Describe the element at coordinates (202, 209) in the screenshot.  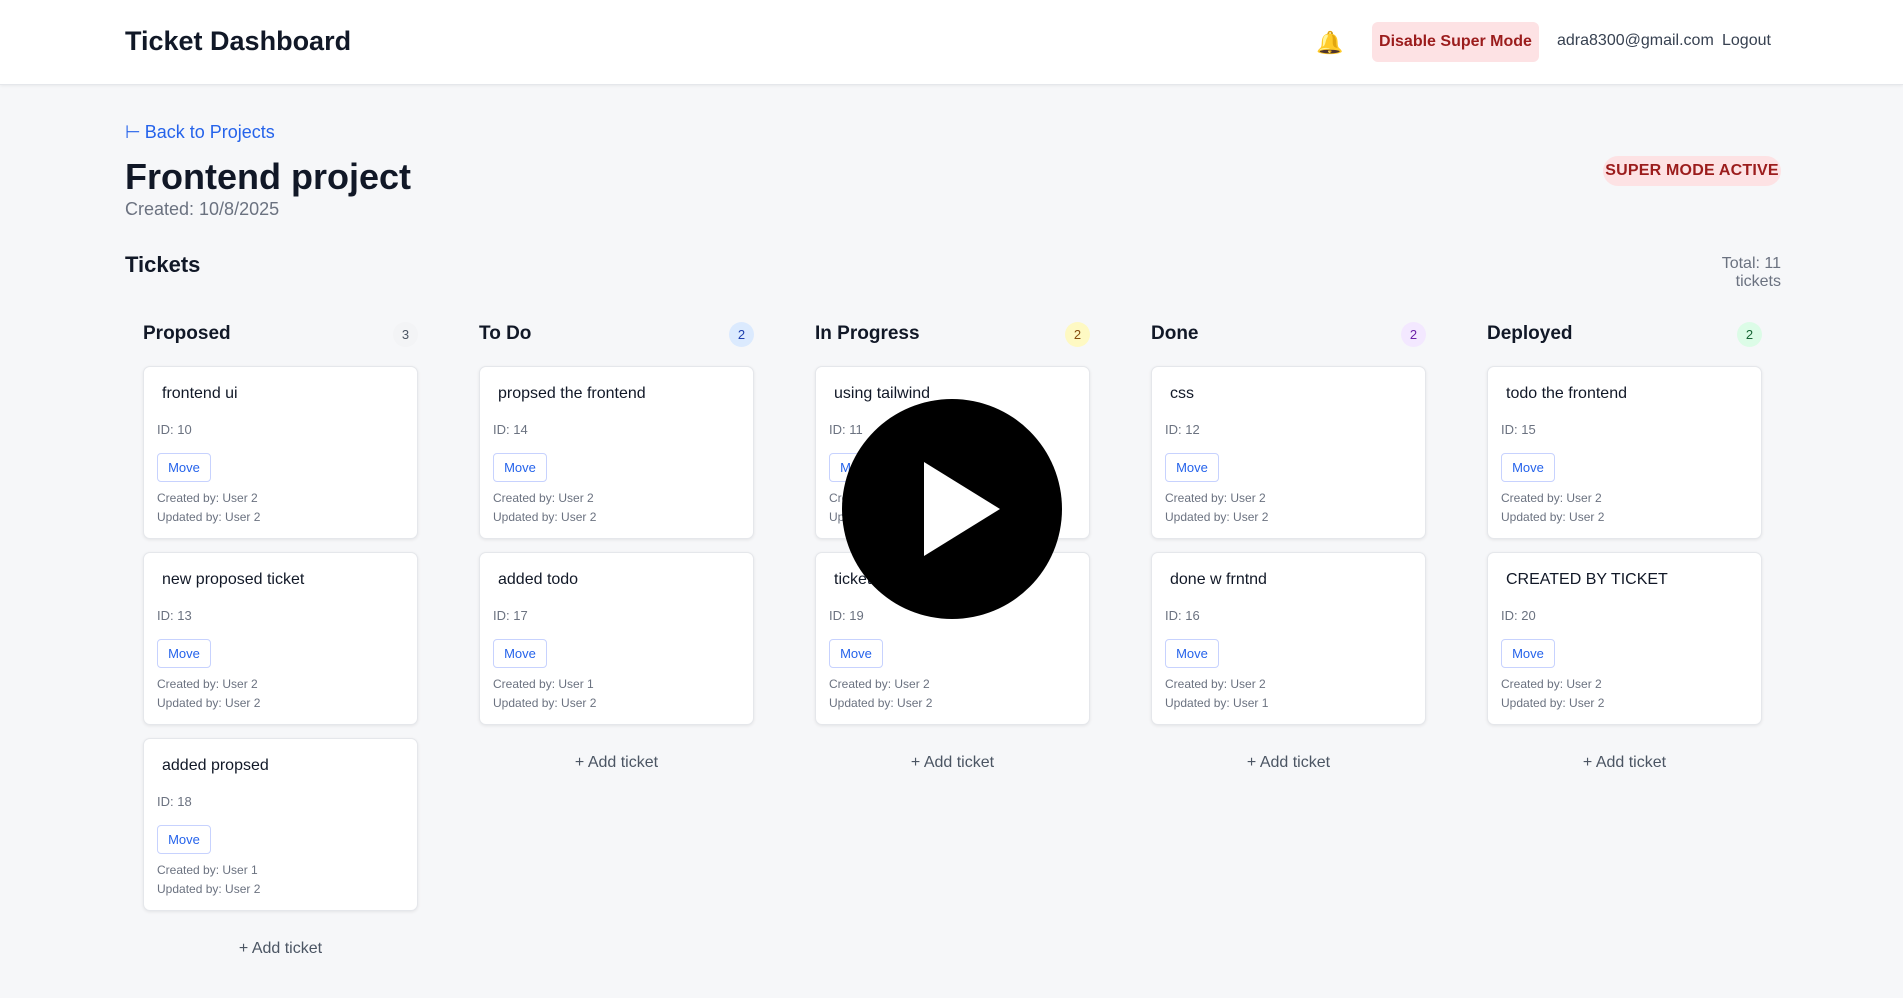
I see `project-created-date: Created: 10/8/2025` at that location.